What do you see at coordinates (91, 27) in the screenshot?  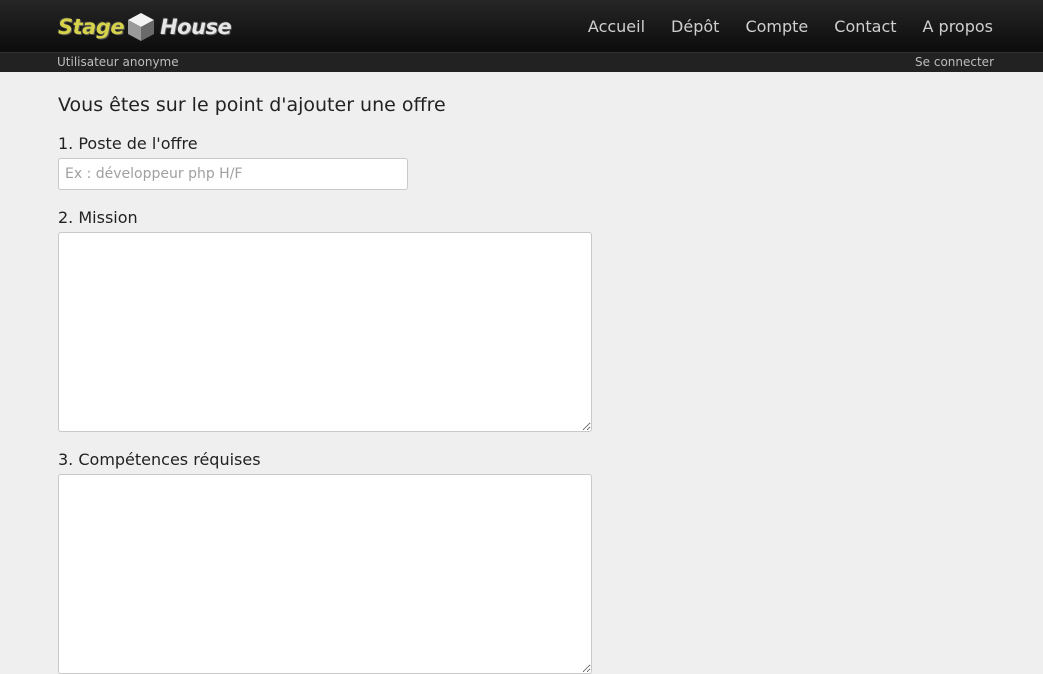 I see `logo-text-stage: Stage` at bounding box center [91, 27].